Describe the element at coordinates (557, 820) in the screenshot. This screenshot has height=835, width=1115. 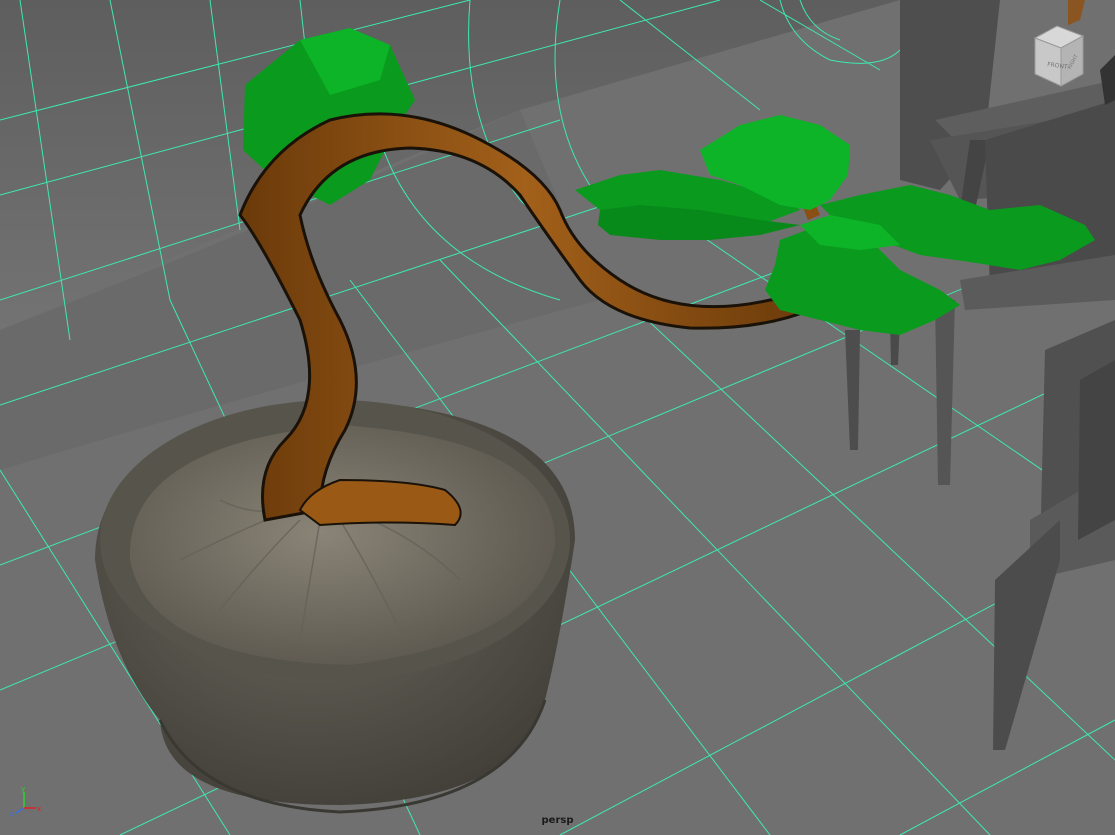
I see `camera-name-label: persp` at that location.